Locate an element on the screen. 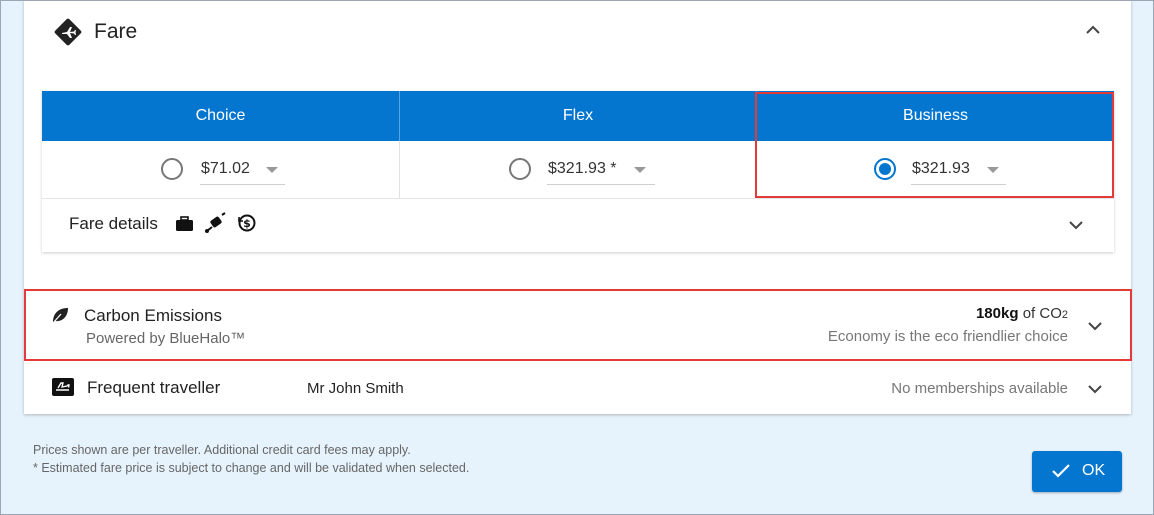 The image size is (1154, 515). ok-button: OK is located at coordinates (1077, 471).